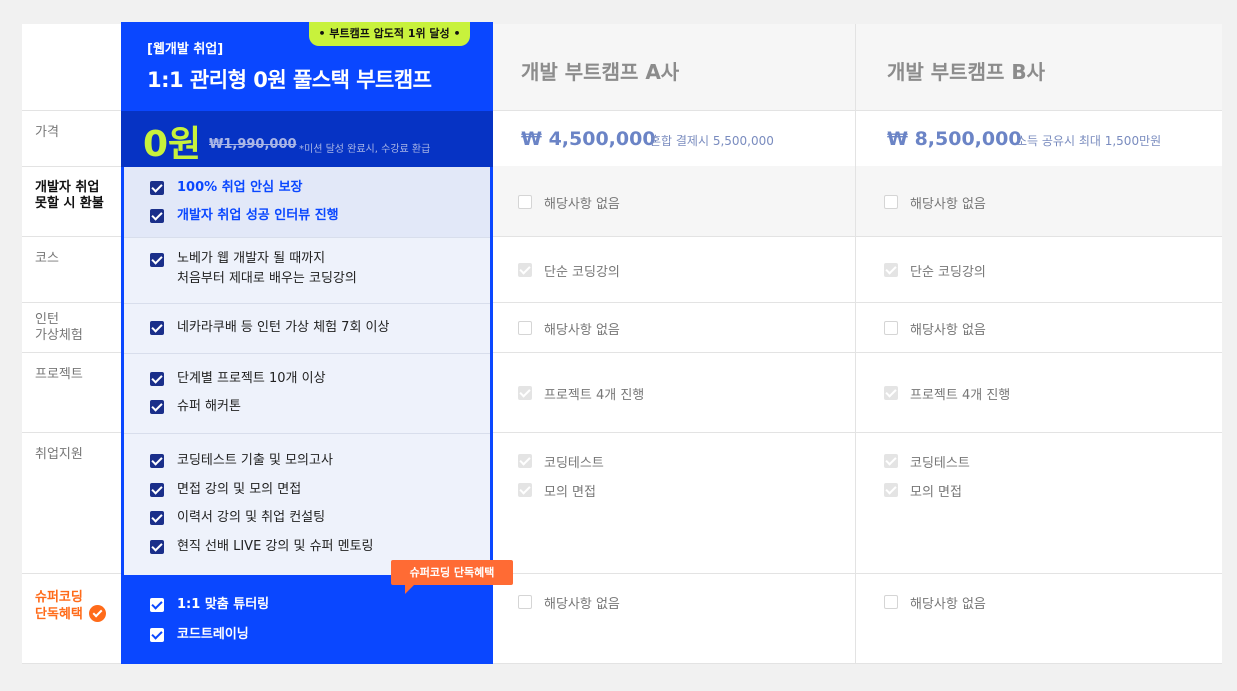 The image size is (1237, 691). What do you see at coordinates (59, 374) in the screenshot?
I see `label-project: 프로젝트` at bounding box center [59, 374].